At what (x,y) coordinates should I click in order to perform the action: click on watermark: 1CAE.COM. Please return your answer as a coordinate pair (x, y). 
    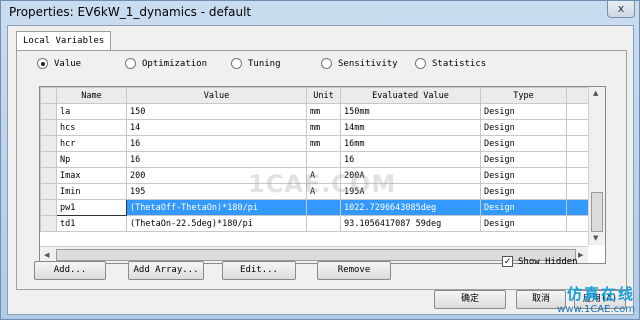
    Looking at the image, I should click on (322, 184).